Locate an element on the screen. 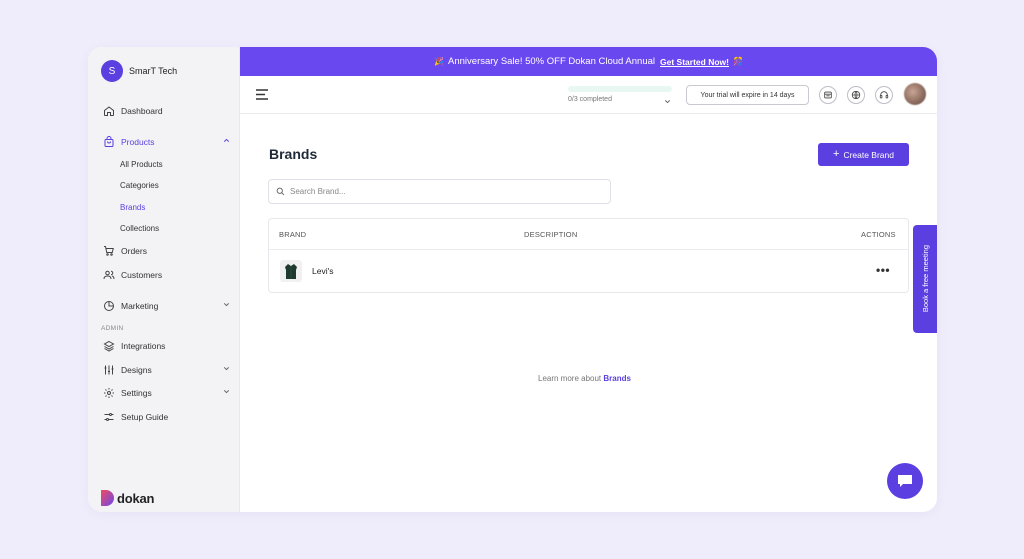  column-header-actions: ACTIONS is located at coordinates (878, 234).